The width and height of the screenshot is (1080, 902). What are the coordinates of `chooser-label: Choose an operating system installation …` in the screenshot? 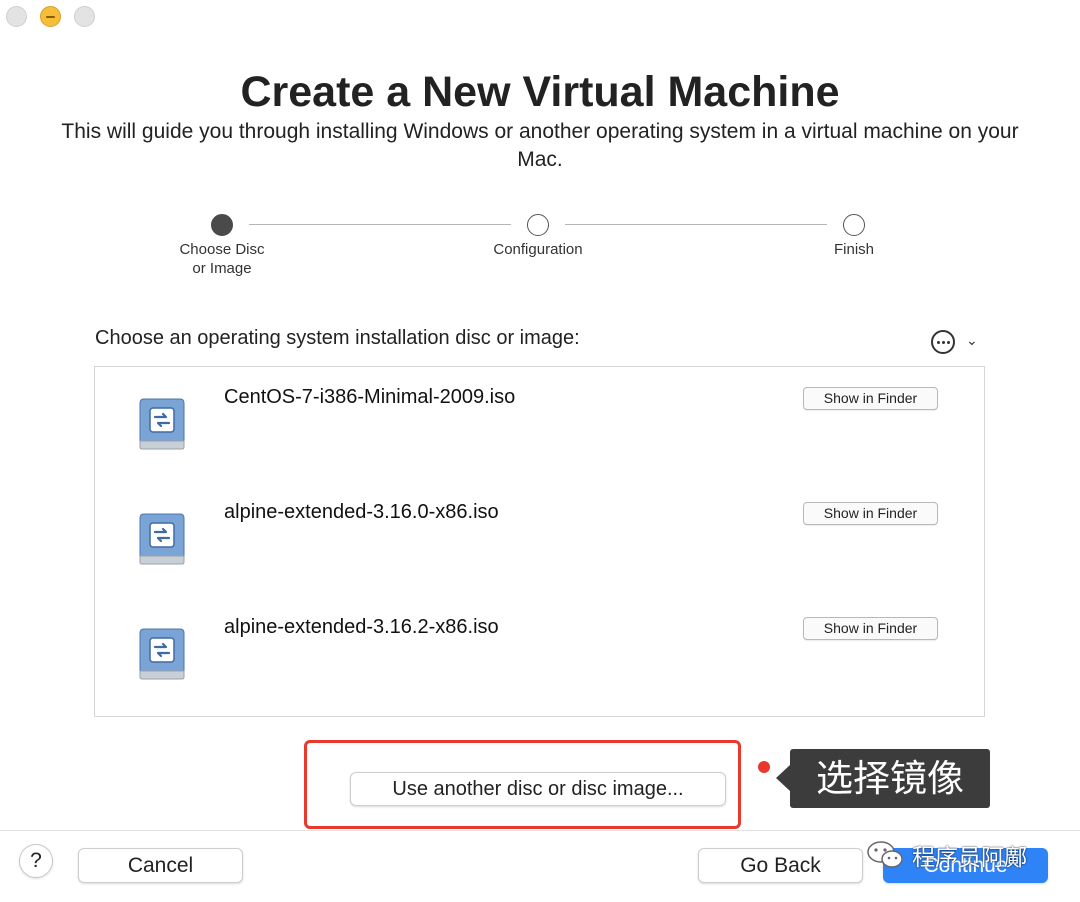 It's located at (337, 338).